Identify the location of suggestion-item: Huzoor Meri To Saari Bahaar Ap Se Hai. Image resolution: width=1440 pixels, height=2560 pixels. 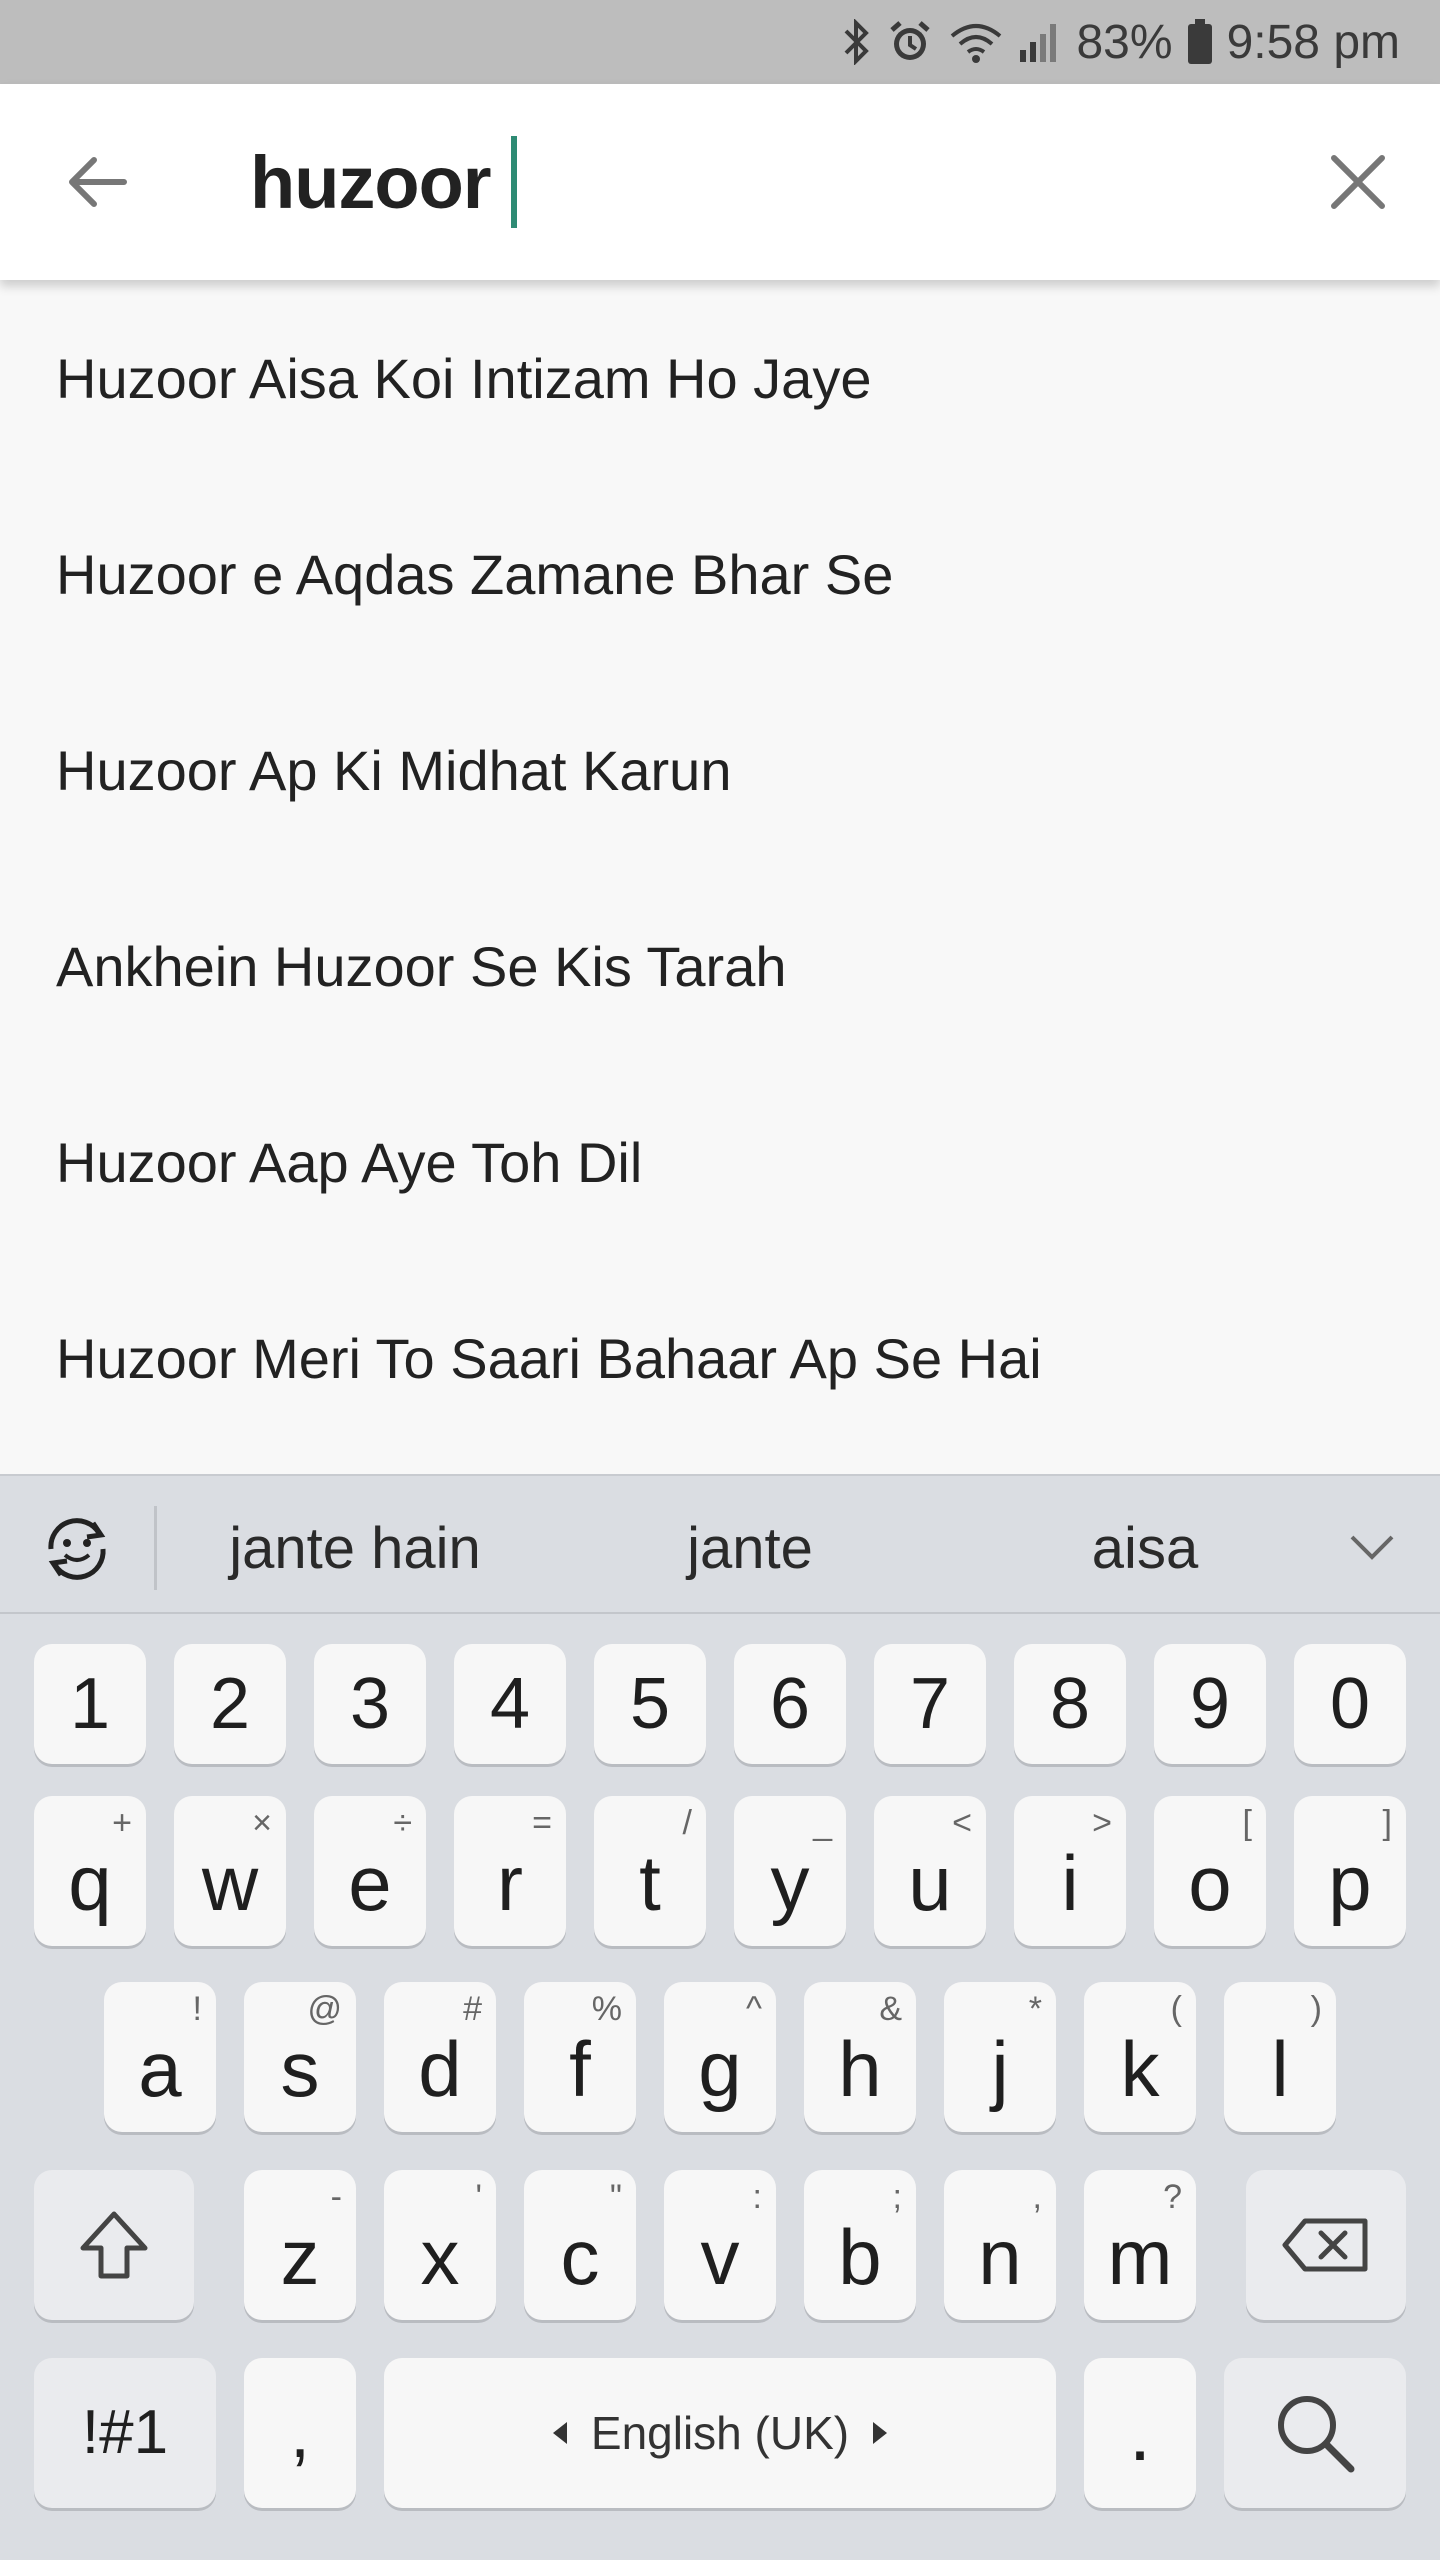
(720, 1358).